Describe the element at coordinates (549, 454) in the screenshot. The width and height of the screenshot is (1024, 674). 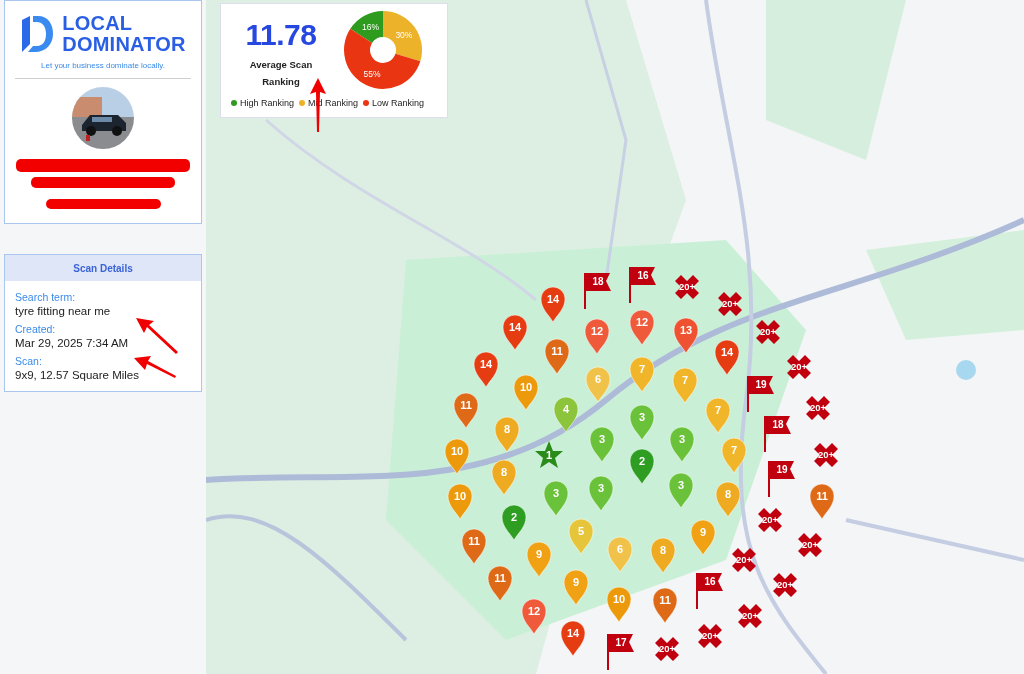
I see `star-marker: 1` at that location.